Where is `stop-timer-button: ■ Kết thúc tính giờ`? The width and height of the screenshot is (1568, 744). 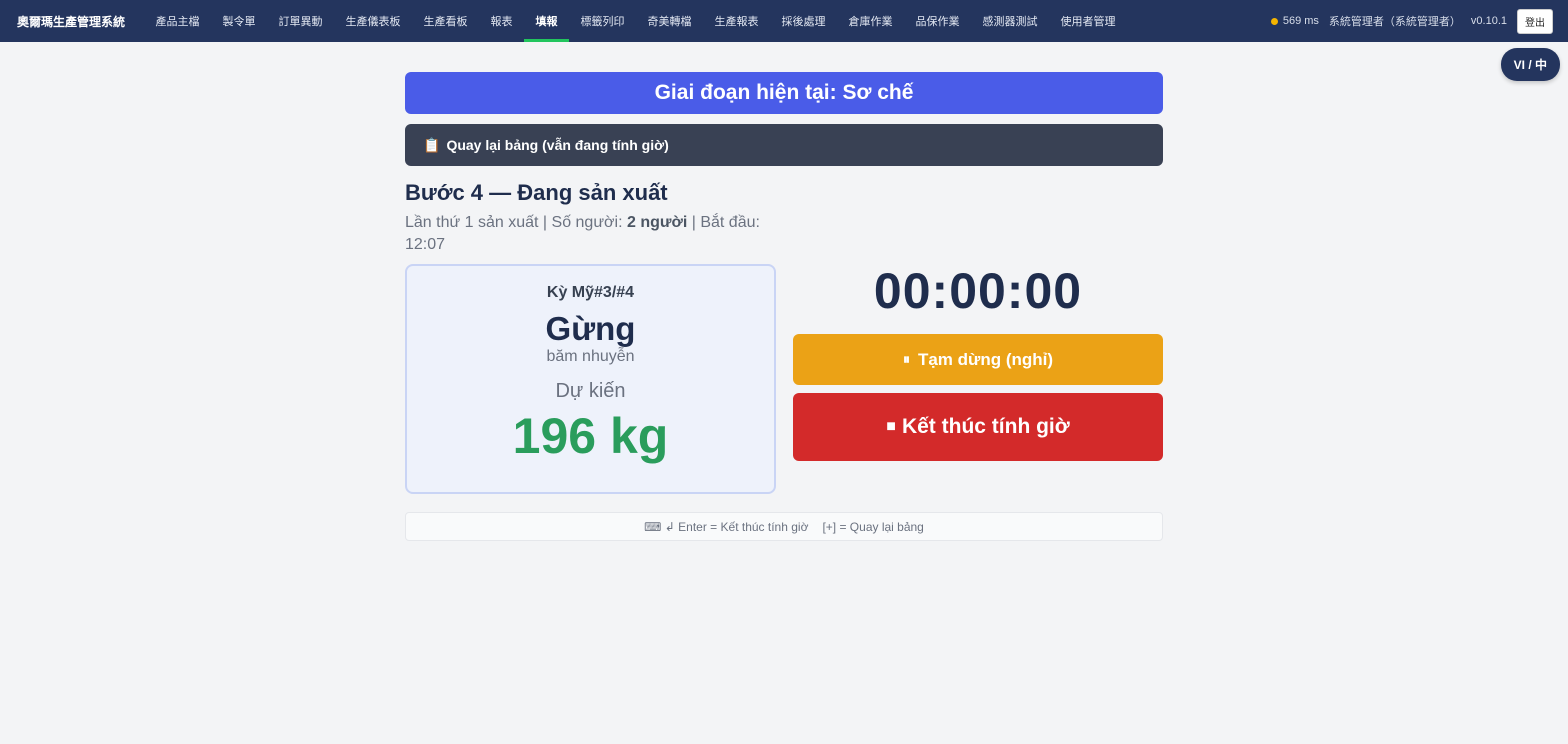
stop-timer-button: ■ Kết thúc tính giờ is located at coordinates (978, 427).